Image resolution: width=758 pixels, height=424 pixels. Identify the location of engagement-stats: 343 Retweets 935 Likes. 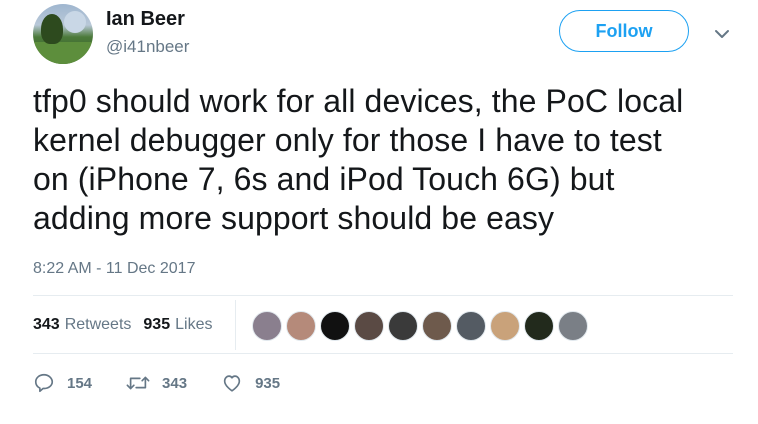
(122, 325).